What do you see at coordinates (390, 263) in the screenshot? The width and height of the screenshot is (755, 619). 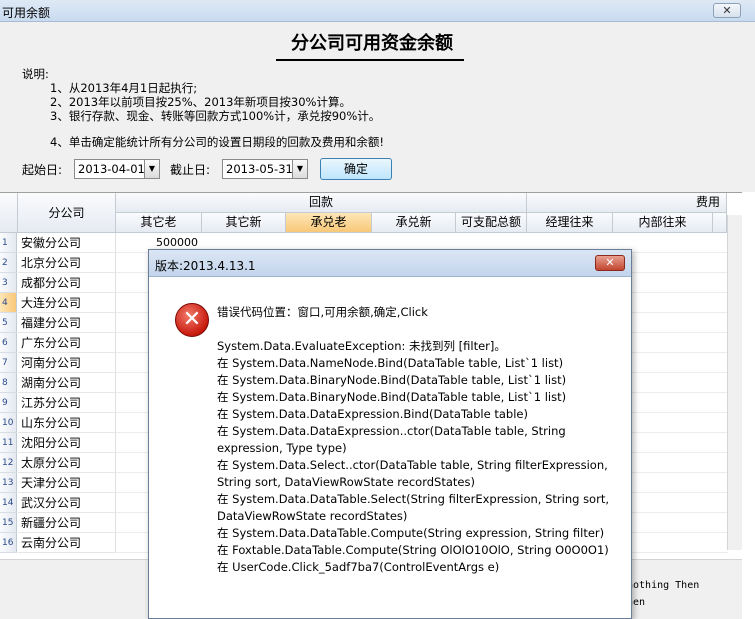 I see `dialog-titlebar: 版本:2013.4.13.1 ✕` at bounding box center [390, 263].